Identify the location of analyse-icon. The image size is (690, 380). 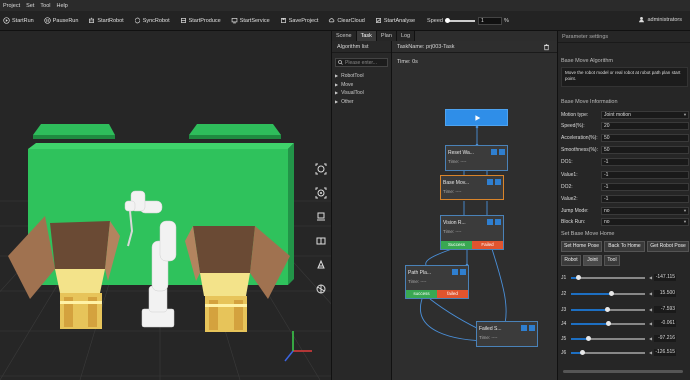
(378, 20).